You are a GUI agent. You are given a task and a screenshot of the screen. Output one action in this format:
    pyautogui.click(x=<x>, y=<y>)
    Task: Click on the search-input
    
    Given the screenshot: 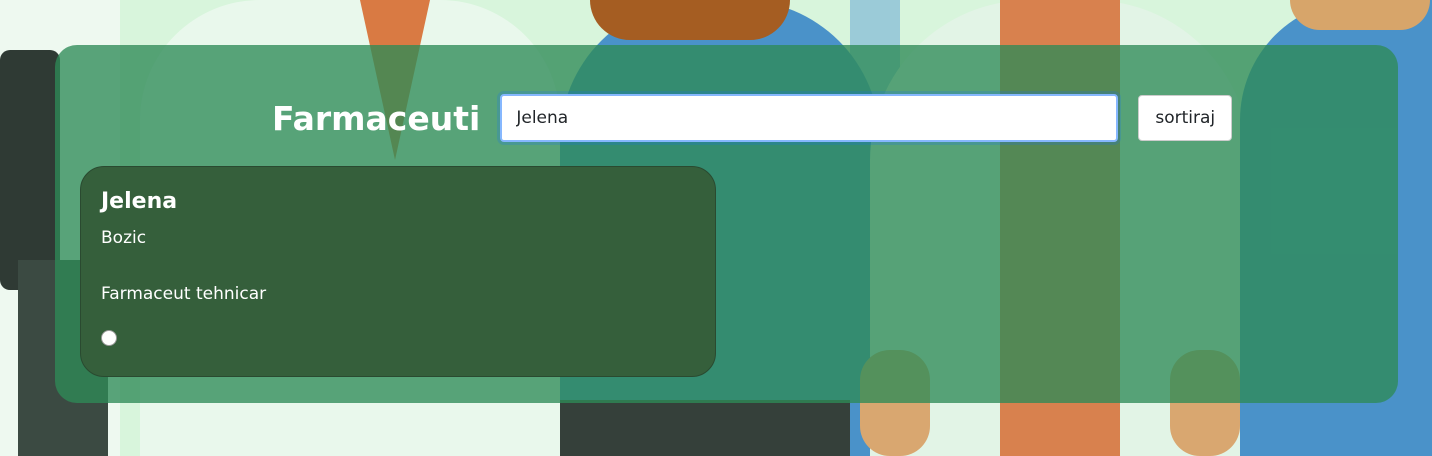 What is the action you would take?
    pyautogui.click(x=809, y=118)
    